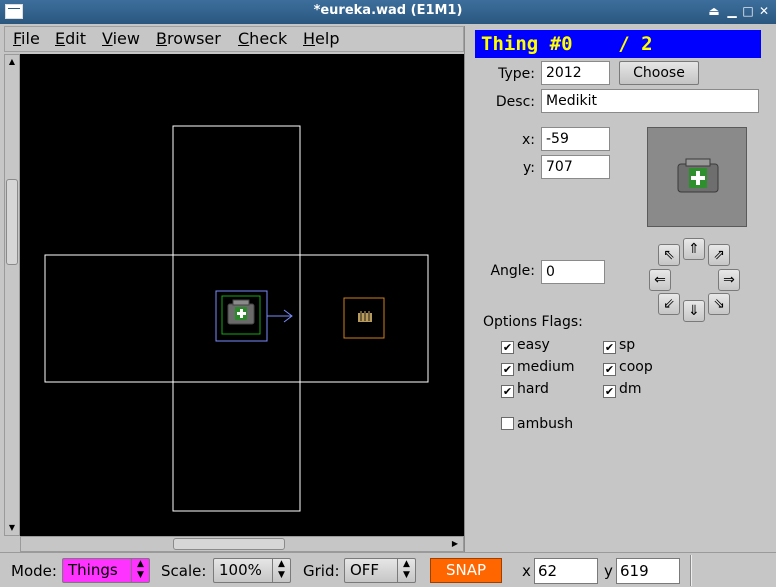  I want to click on thing-header: Thing #0 / 2, so click(618, 44).